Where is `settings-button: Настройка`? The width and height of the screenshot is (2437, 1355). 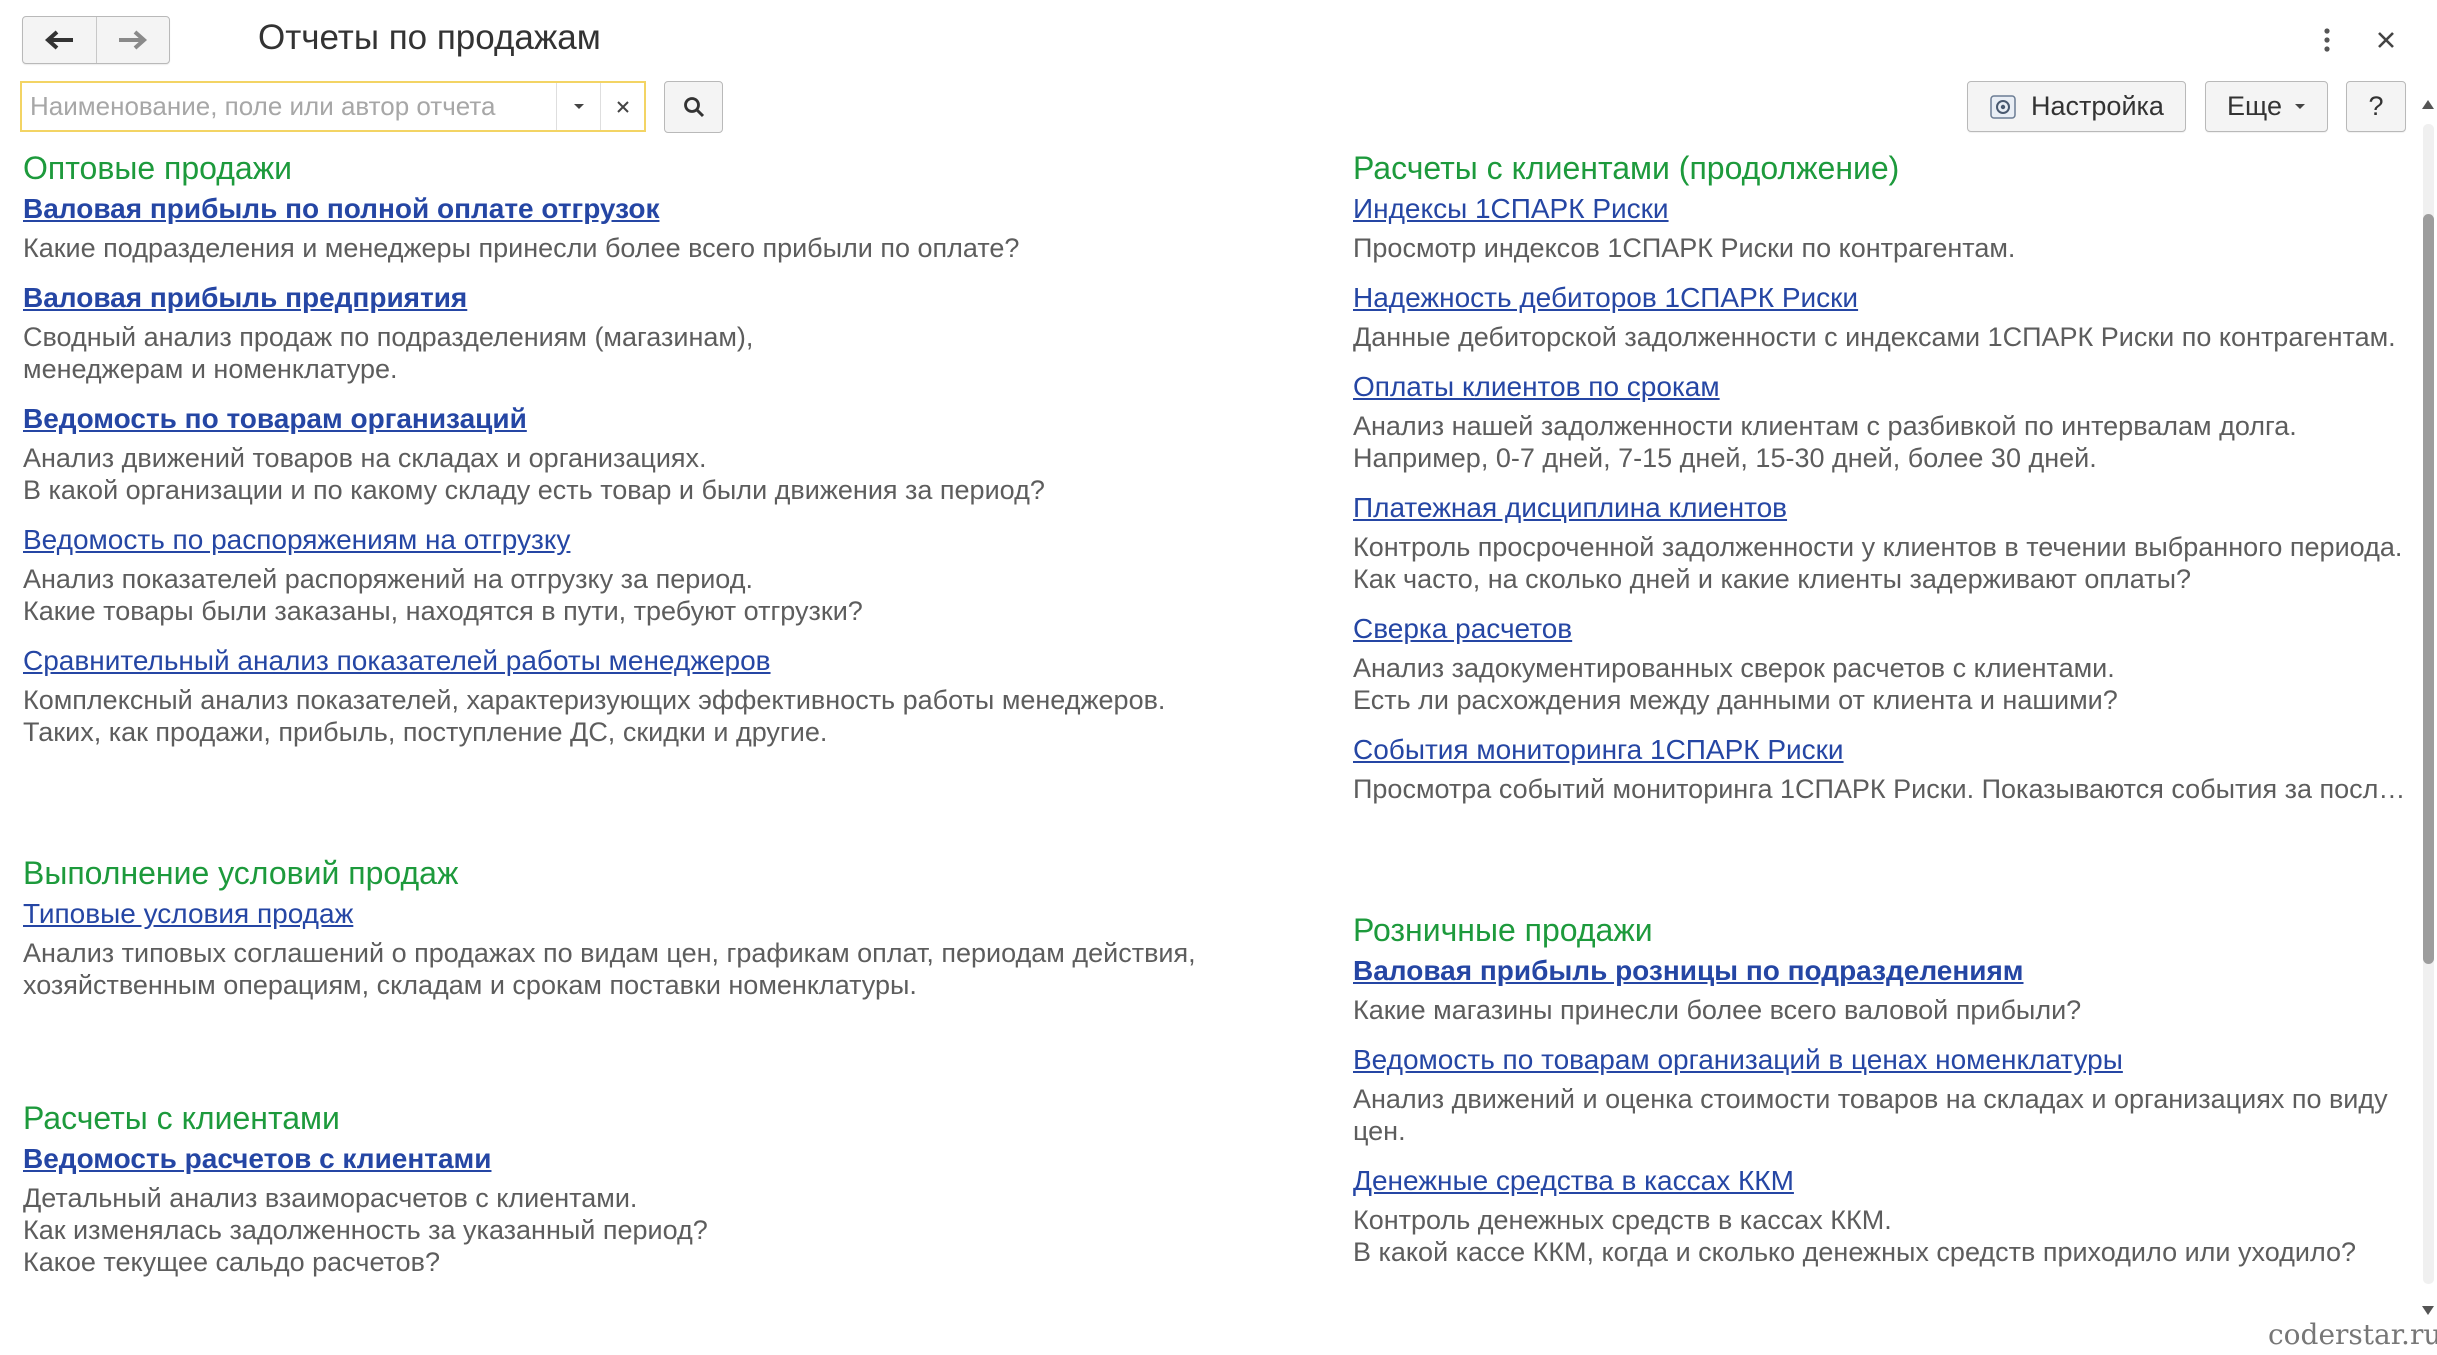
settings-button: Настройка is located at coordinates (2076, 106).